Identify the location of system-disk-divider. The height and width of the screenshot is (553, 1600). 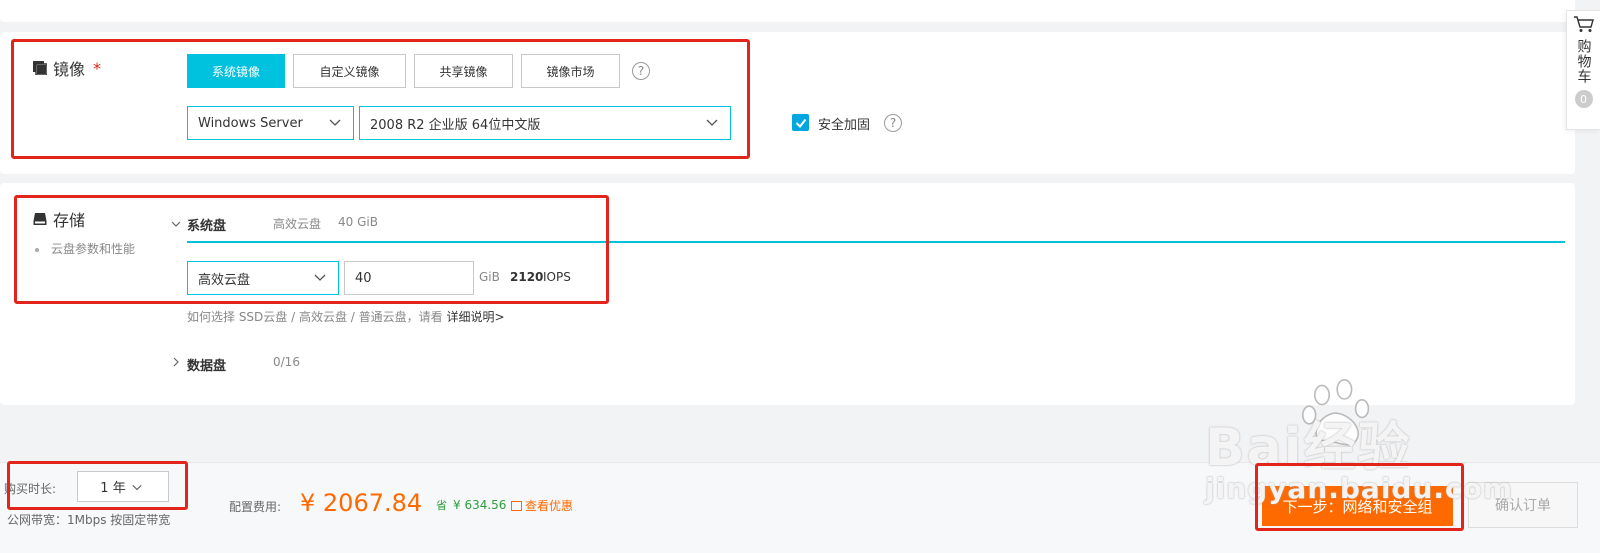
(876, 242).